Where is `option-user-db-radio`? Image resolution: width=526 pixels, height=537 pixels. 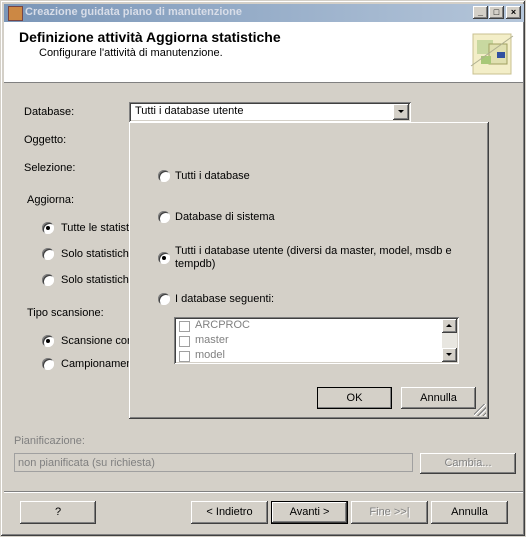 option-user-db-radio is located at coordinates (164, 258).